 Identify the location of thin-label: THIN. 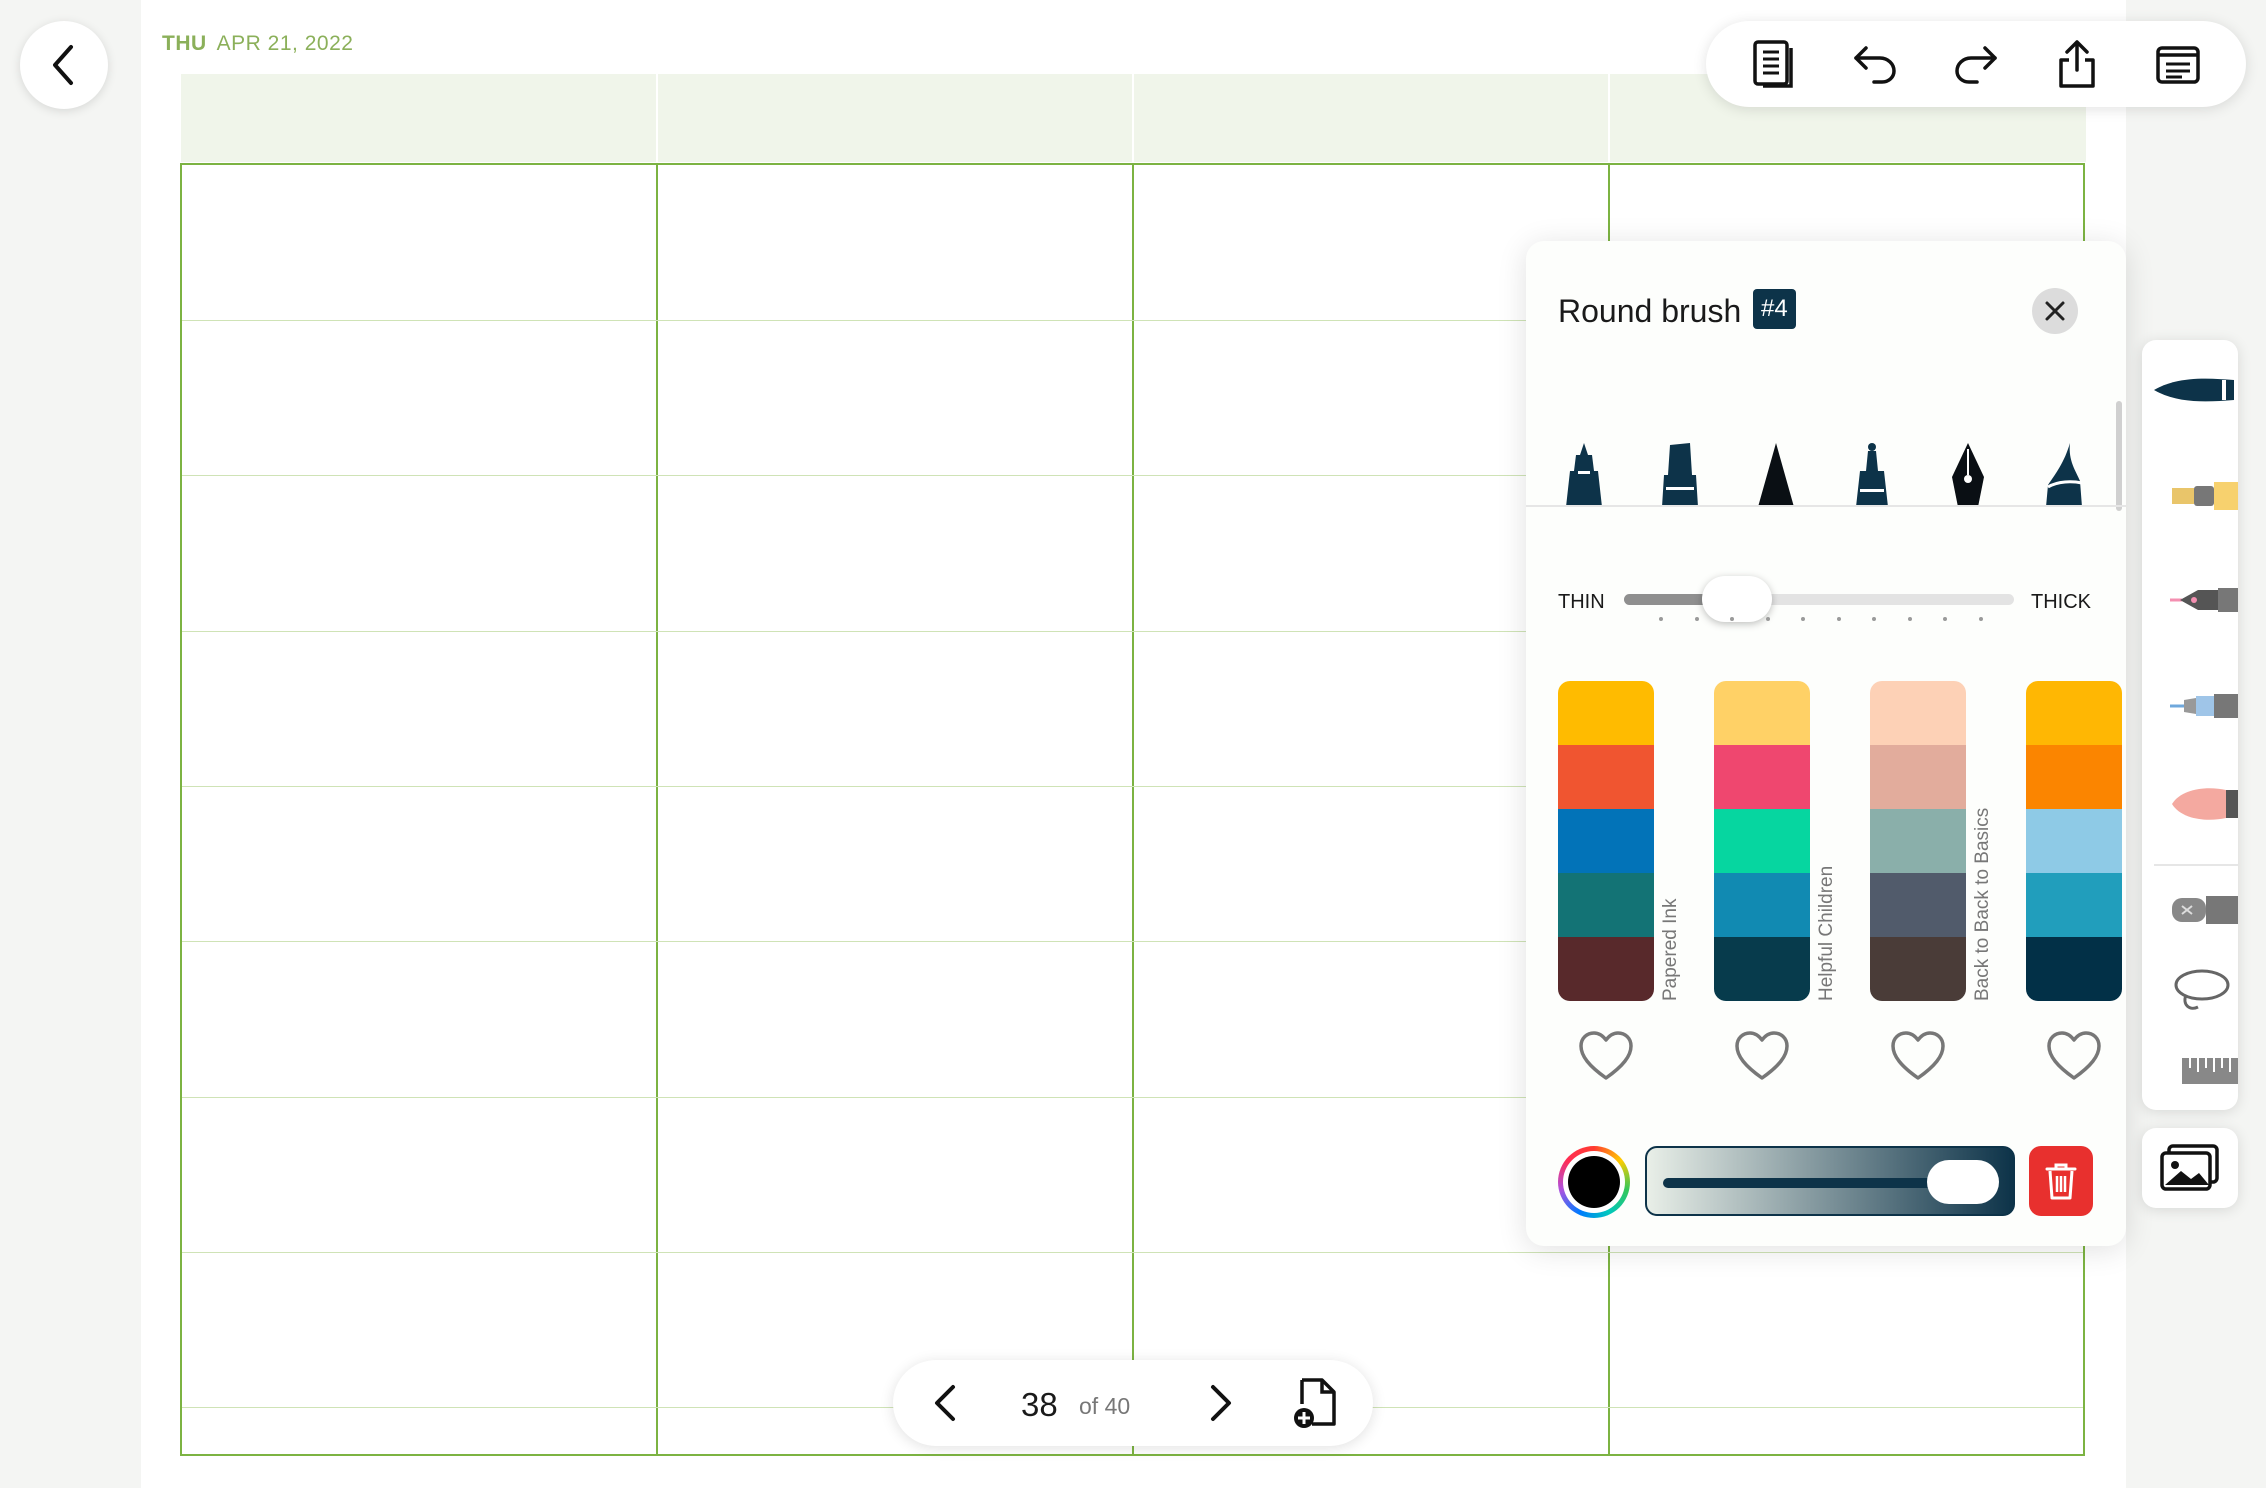
(1581, 602).